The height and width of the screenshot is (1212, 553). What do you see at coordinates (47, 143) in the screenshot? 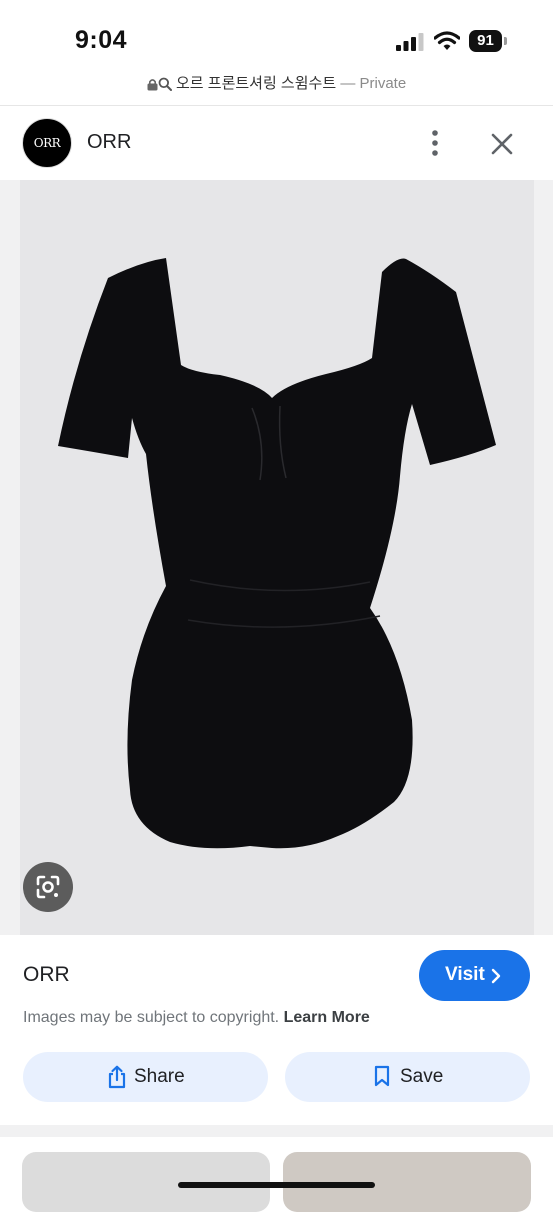
I see `site-logo: ORR` at bounding box center [47, 143].